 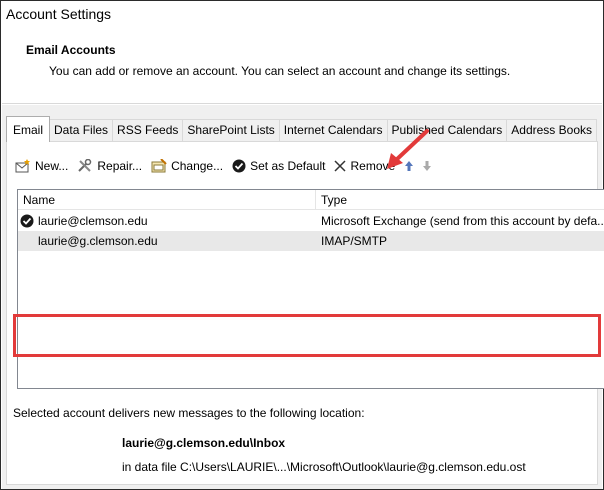 What do you see at coordinates (204, 443) in the screenshot?
I see `delivery-folder: laurie@g.clemson.edu\Inbox` at bounding box center [204, 443].